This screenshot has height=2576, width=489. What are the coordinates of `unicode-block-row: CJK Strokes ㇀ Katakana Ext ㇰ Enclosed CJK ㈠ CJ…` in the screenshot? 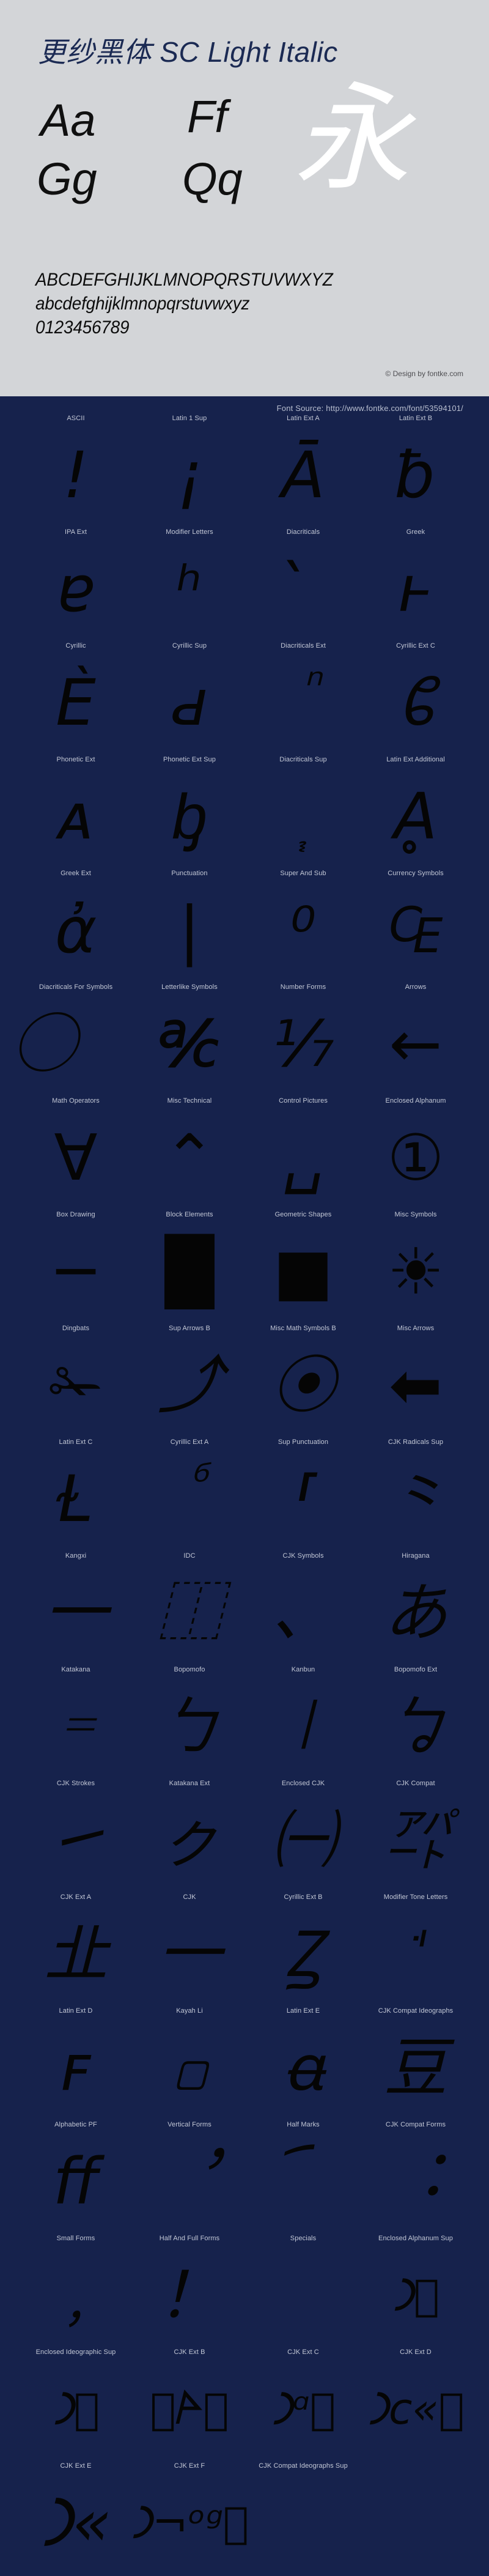 It's located at (244, 1836).